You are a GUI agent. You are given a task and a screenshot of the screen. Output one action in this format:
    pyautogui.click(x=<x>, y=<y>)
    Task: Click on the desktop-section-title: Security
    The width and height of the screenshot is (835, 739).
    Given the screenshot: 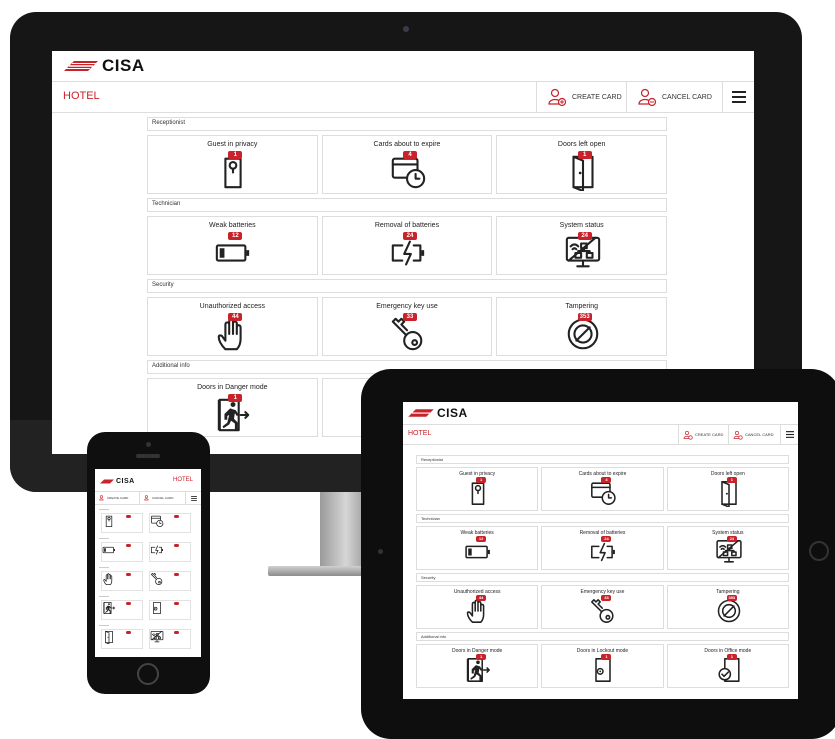 What is the action you would take?
    pyautogui.click(x=163, y=285)
    